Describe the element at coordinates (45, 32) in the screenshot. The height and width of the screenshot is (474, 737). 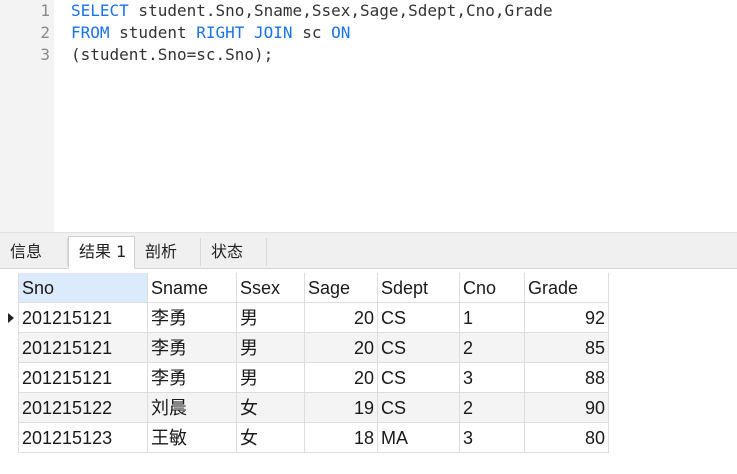
I see `line-number: 2` at that location.